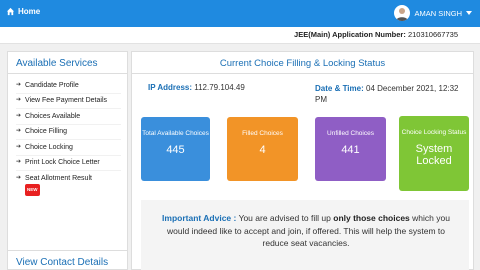 The image size is (480, 270). I want to click on ip-address: IP Address: 112.79.104.49, so click(196, 87).